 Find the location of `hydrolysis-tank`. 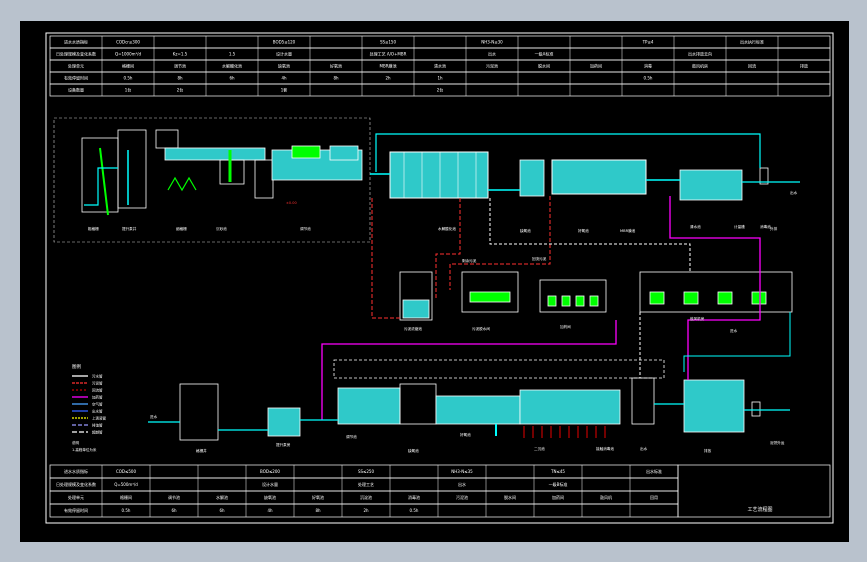

hydrolysis-tank is located at coordinates (344, 153).